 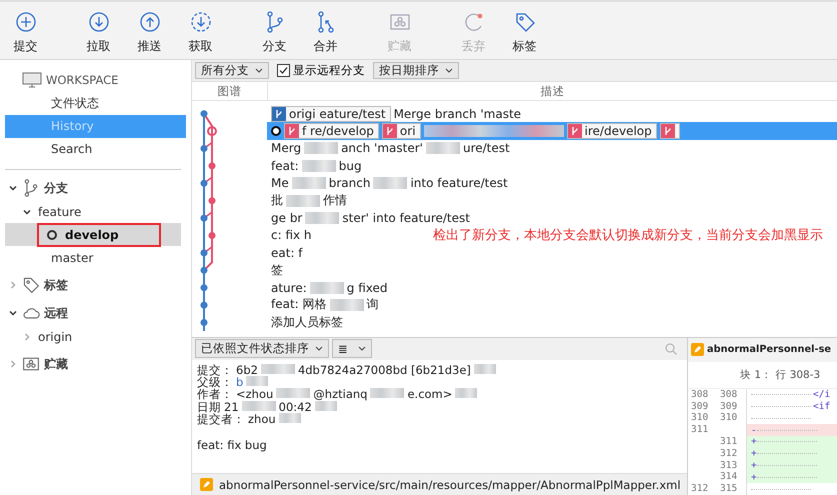 I want to click on monitor-icon, so click(x=32, y=80).